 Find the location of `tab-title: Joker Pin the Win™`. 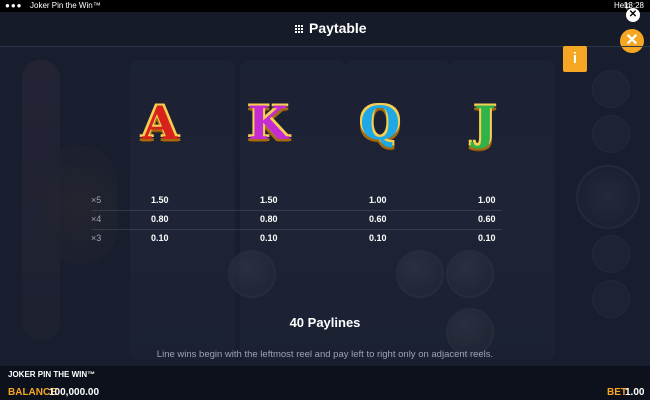

tab-title: Joker Pin the Win™ is located at coordinates (65, 5).